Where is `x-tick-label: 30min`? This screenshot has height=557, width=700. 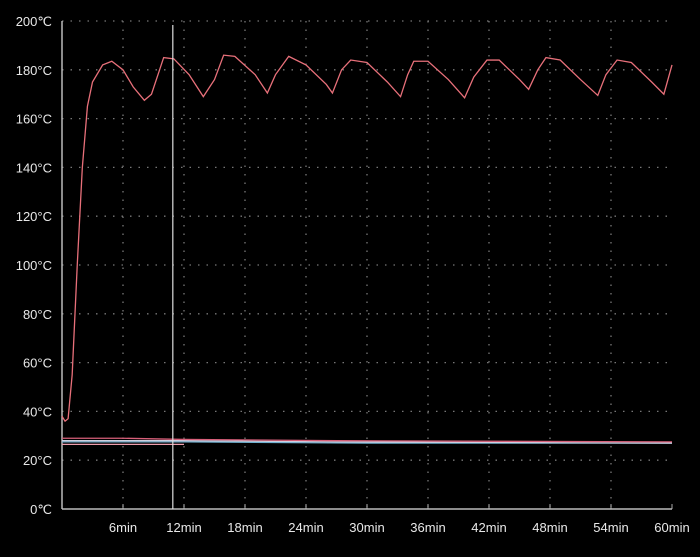
x-tick-label: 30min is located at coordinates (366, 527).